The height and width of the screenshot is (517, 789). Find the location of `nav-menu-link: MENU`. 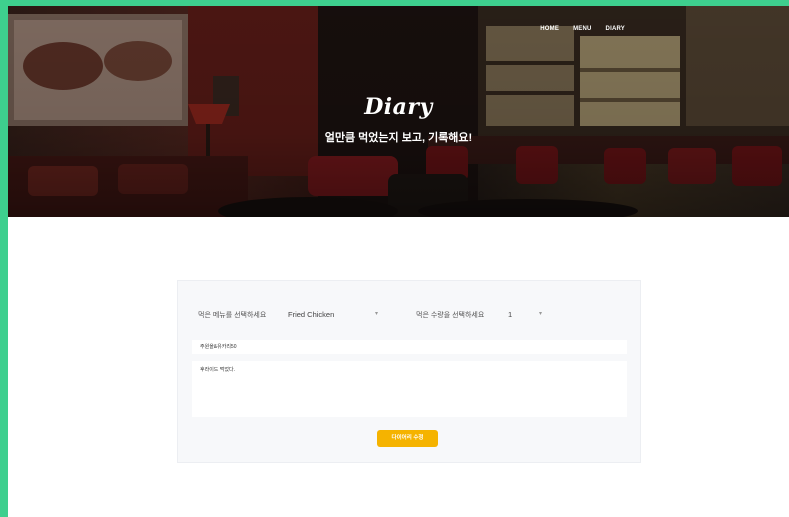

nav-menu-link: MENU is located at coordinates (582, 29).